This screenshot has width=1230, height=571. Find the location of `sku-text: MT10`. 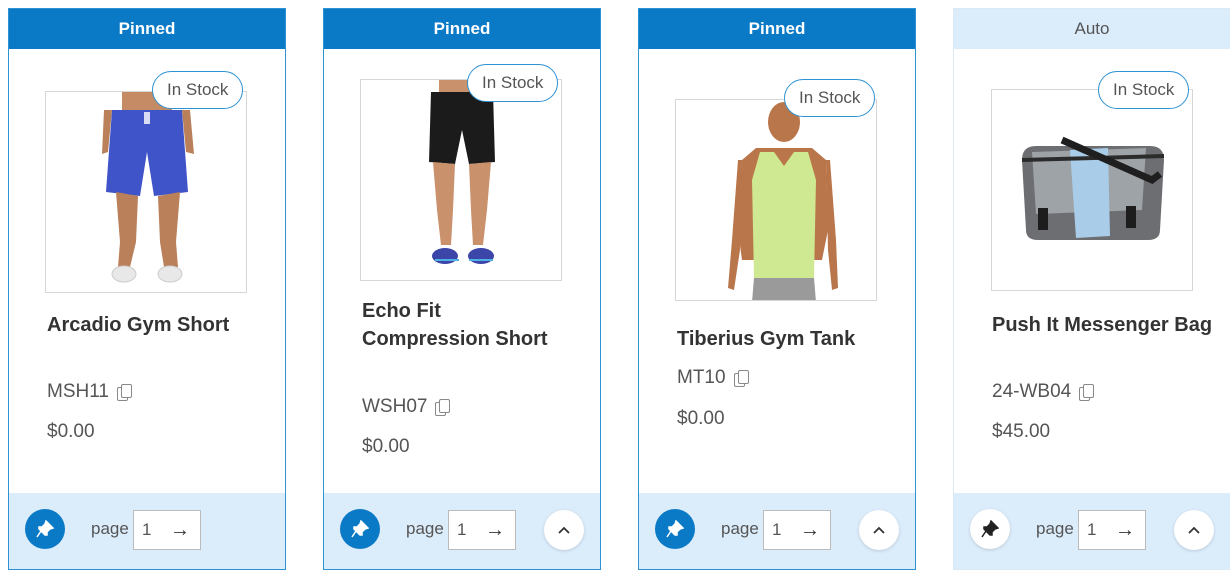

sku-text: MT10 is located at coordinates (701, 377).